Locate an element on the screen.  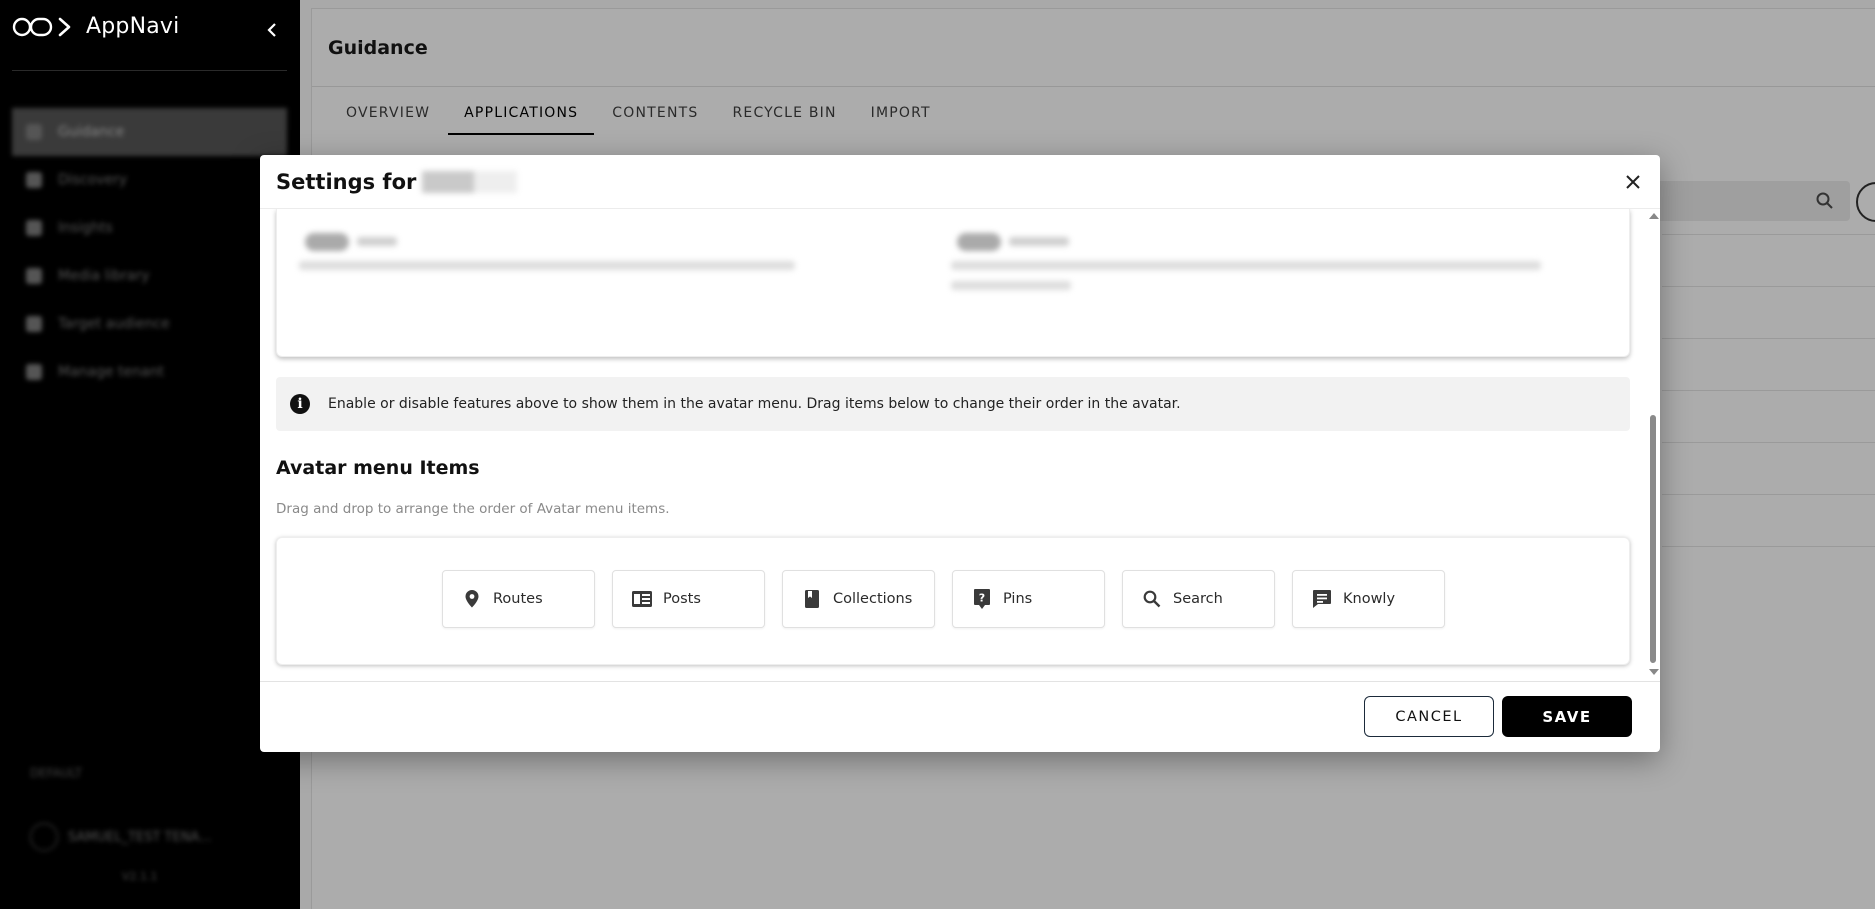
page-title: Guidance is located at coordinates (378, 47).